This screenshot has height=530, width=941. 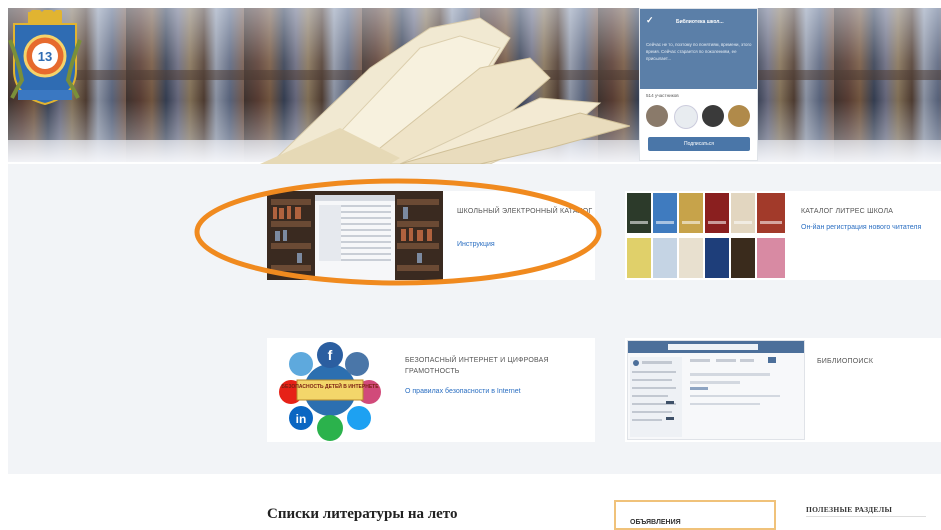 I want to click on whatsapp-icon, so click(x=330, y=428).